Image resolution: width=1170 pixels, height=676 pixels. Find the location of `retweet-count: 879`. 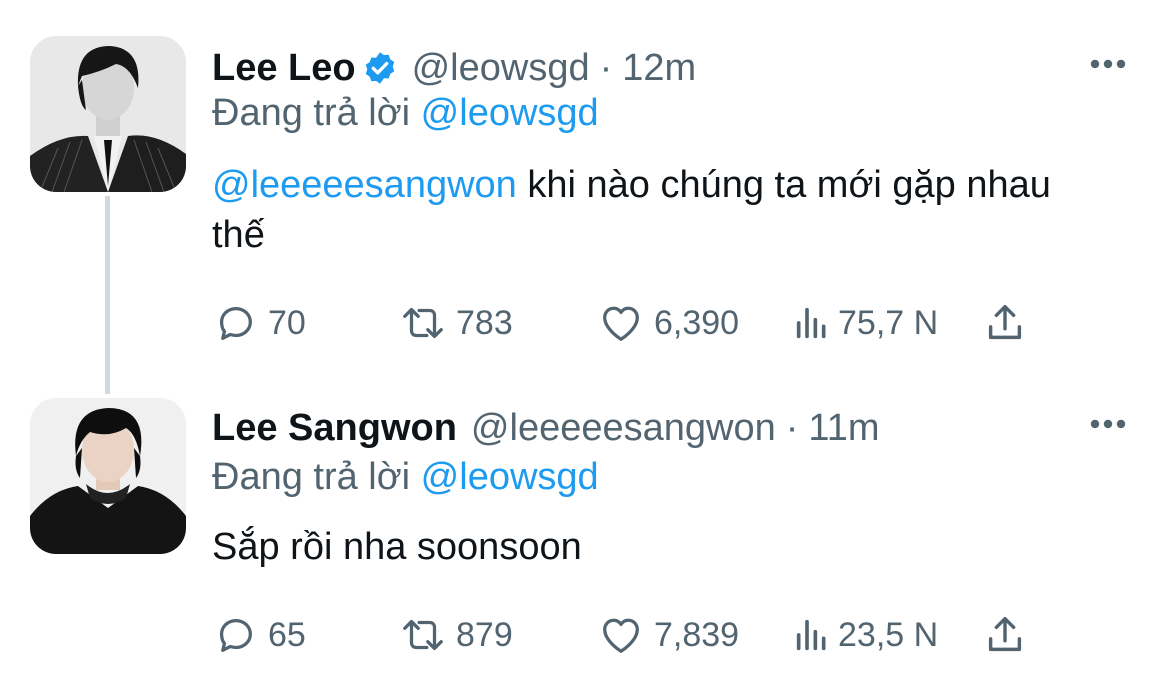

retweet-count: 879 is located at coordinates (484, 634).